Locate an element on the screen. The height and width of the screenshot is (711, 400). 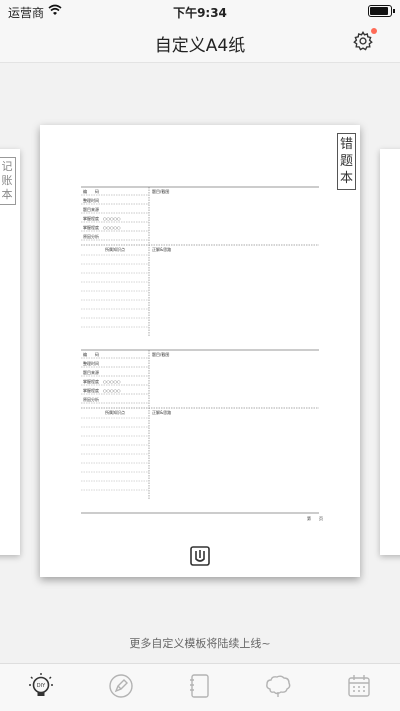
nav-bar: 自定义A4纸 is located at coordinates (200, 42).